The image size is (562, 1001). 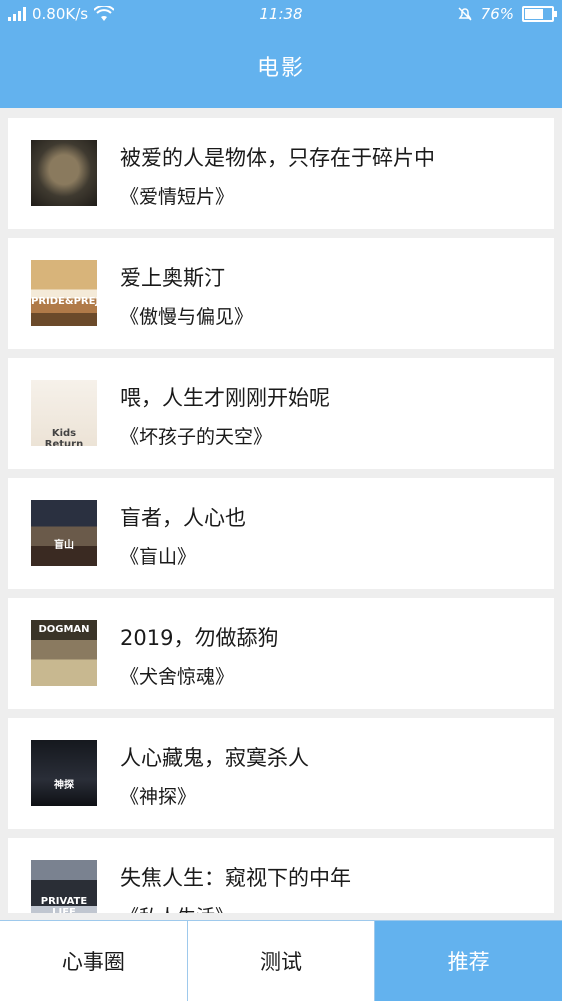 I want to click on tab-xinshiquan: 心事圈, so click(x=94, y=961).